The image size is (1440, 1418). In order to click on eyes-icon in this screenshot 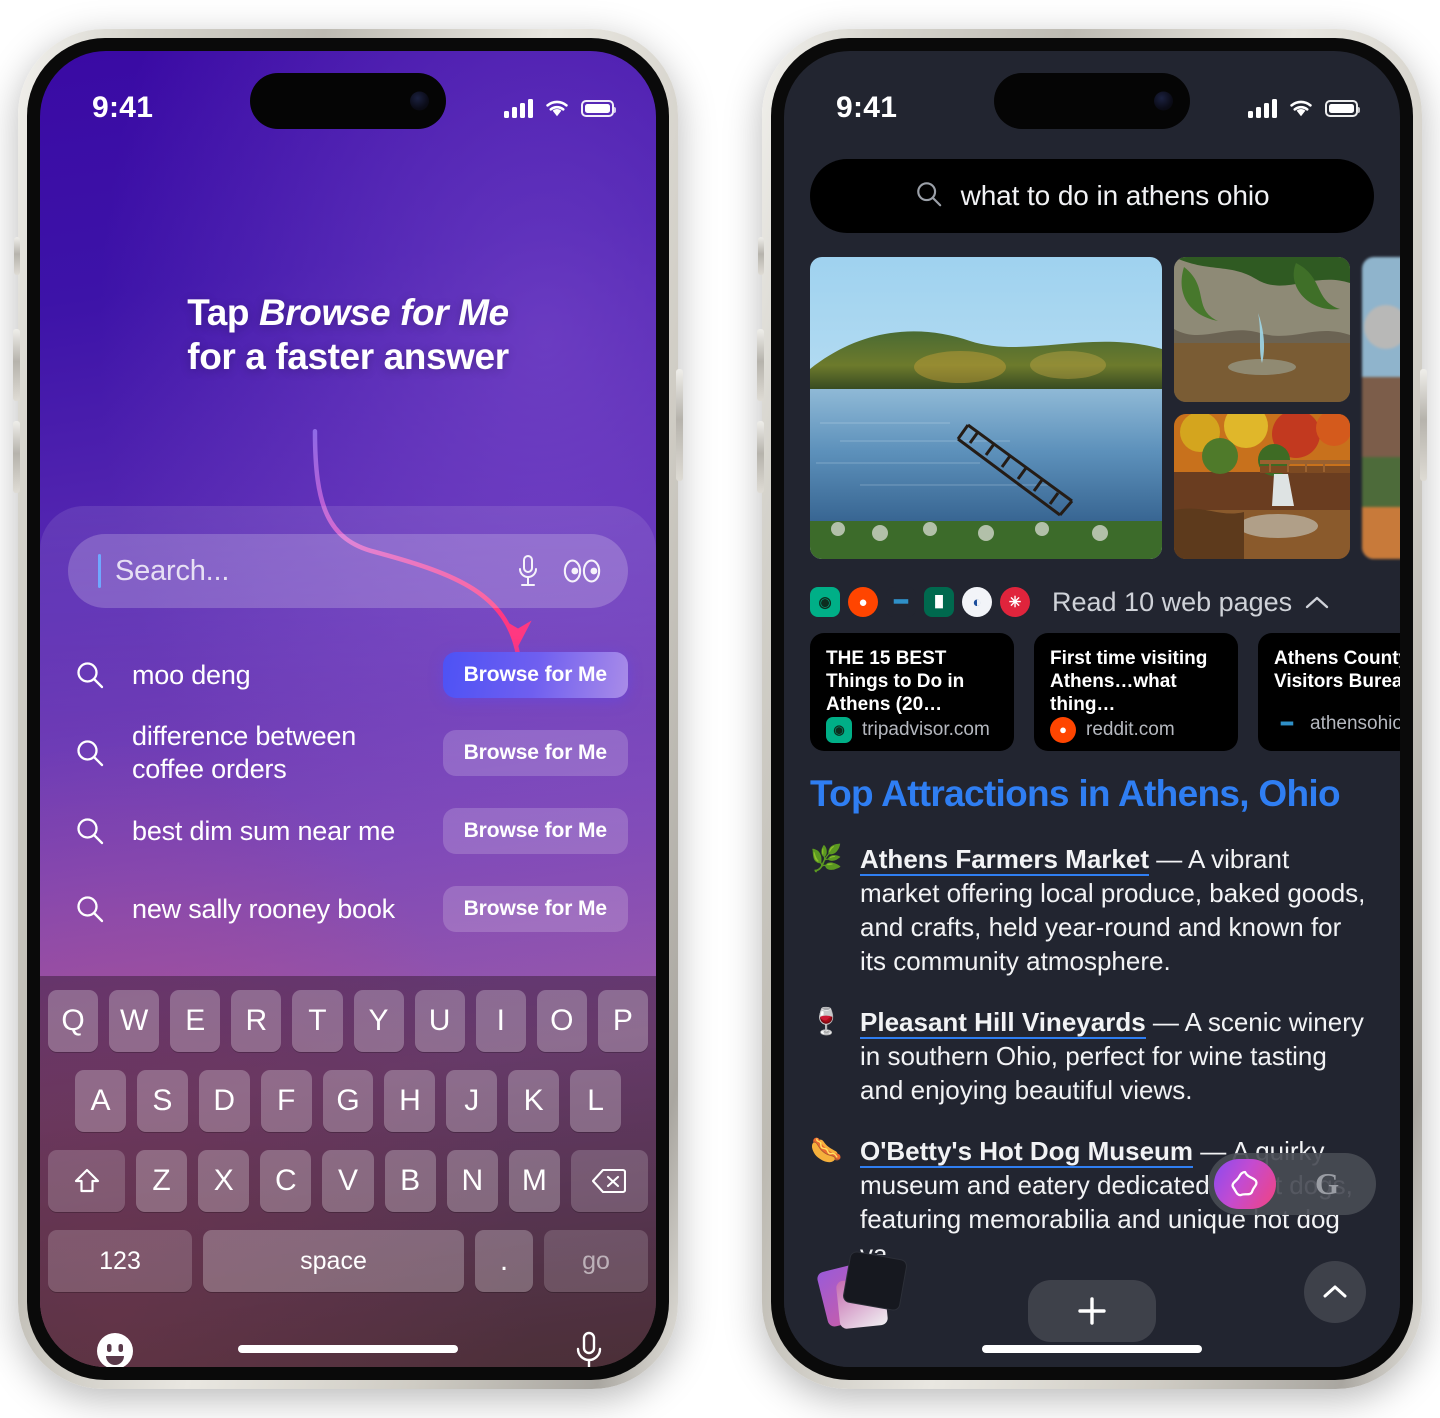, I will do `click(582, 571)`.